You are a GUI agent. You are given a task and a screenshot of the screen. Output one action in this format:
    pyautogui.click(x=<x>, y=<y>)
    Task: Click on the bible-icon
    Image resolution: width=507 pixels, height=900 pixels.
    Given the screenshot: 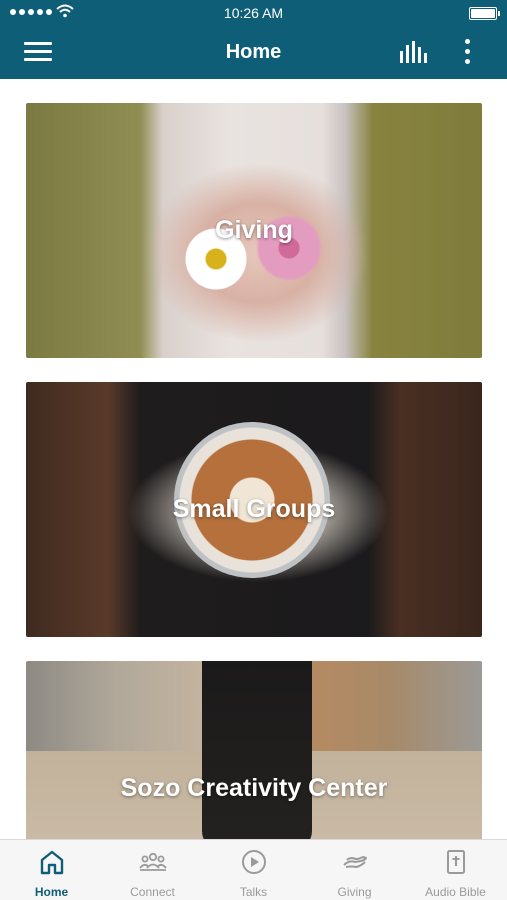 What is the action you would take?
    pyautogui.click(x=456, y=862)
    